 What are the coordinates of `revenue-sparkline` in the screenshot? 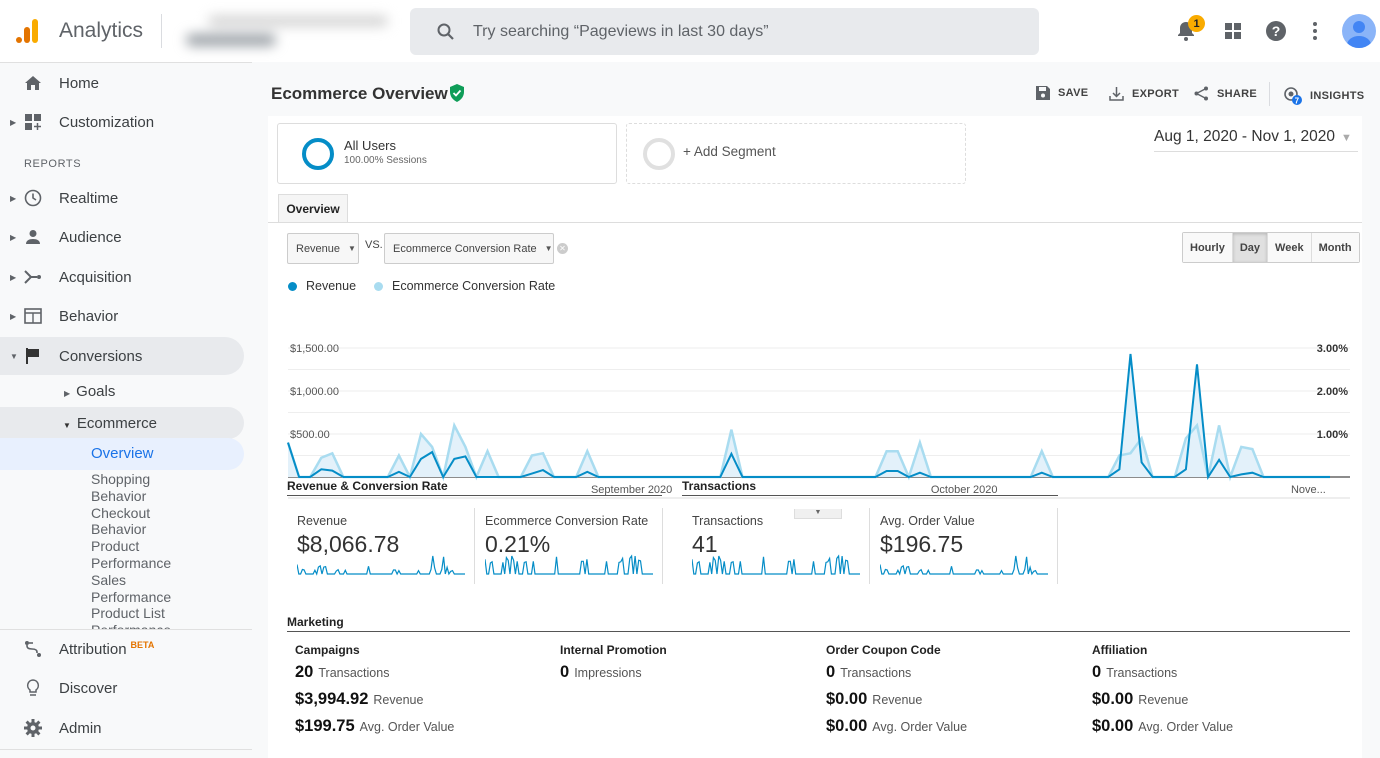 It's located at (381, 565).